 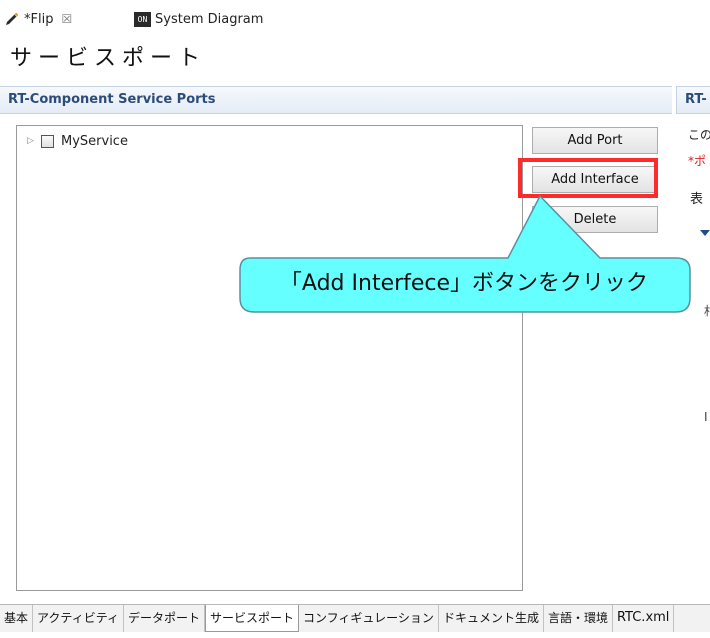 What do you see at coordinates (112, 99) in the screenshot?
I see `section-title: RT-Component Service Ports` at bounding box center [112, 99].